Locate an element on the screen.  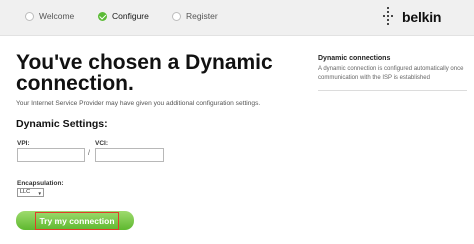
encapsulation-label: Encapsulation: is located at coordinates (40, 183).